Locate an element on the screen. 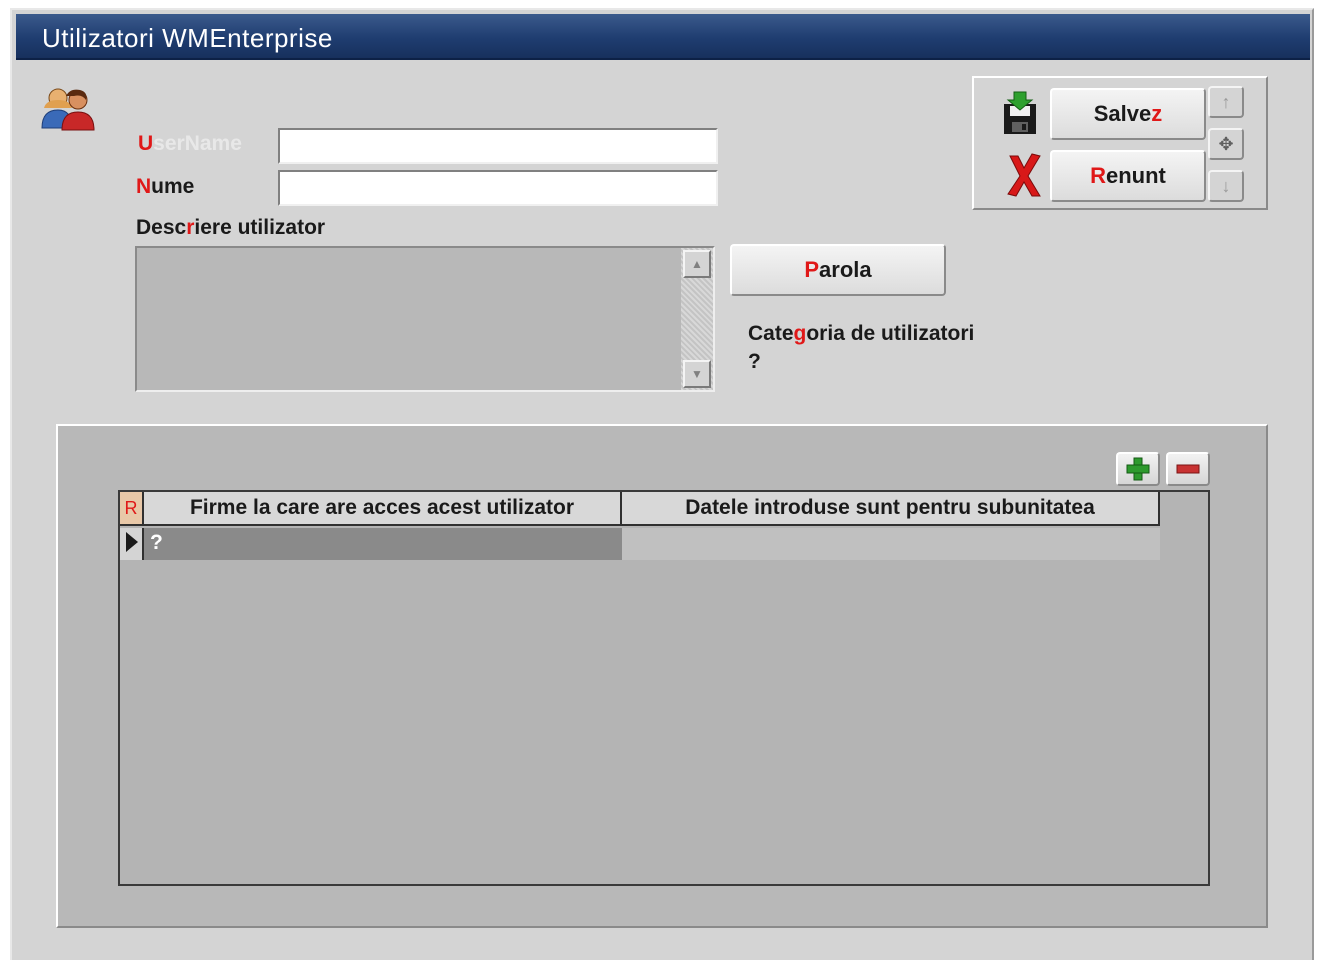  descriere-scrollbar: ▲ ▼ is located at coordinates (697, 319).